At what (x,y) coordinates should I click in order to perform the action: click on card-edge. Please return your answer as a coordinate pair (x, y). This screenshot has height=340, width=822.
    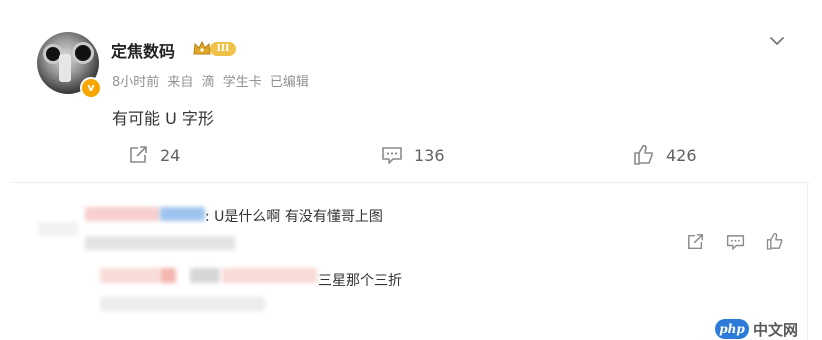
    Looking at the image, I should click on (807, 261).